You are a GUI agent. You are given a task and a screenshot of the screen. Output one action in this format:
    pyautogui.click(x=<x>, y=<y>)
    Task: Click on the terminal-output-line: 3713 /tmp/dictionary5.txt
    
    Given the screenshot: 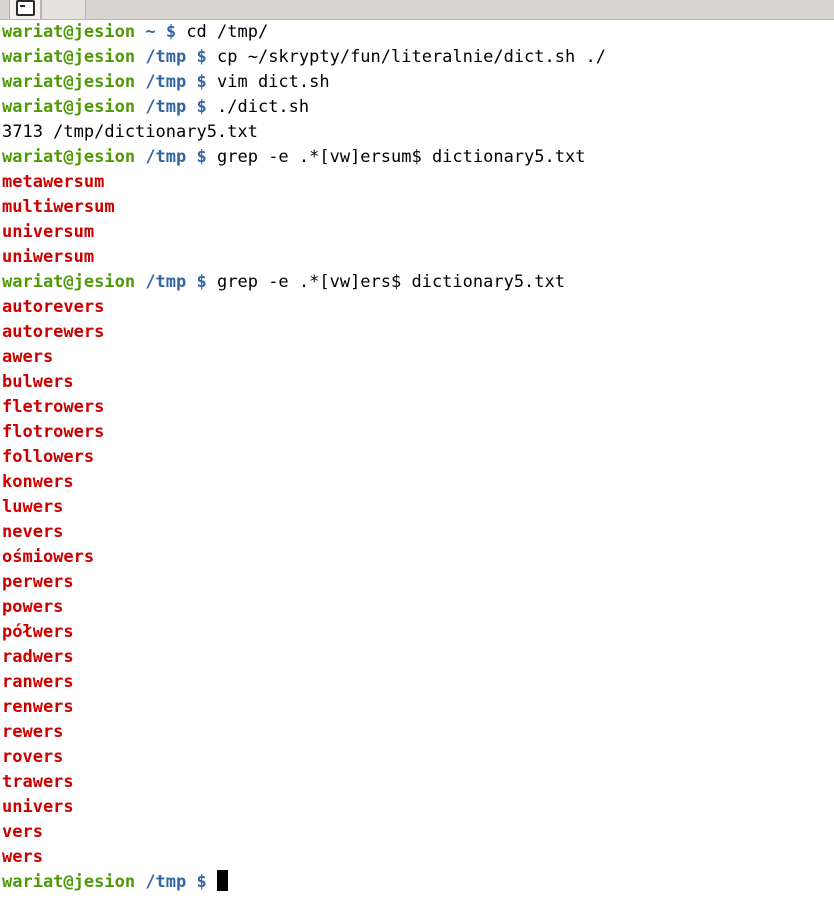 What is the action you would take?
    pyautogui.click(x=417, y=132)
    